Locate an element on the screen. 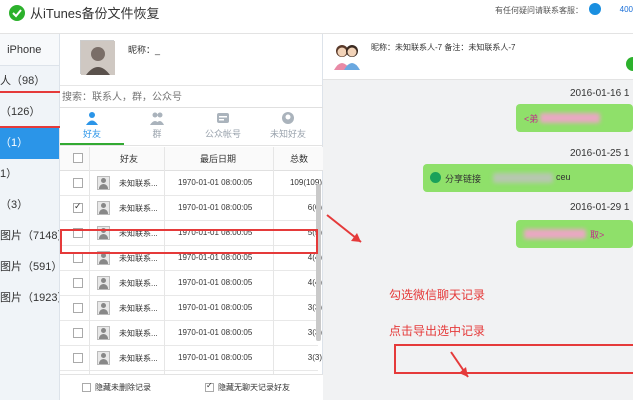 This screenshot has width=633, height=400. profile-header: 昵称：_ is located at coordinates (191, 60).